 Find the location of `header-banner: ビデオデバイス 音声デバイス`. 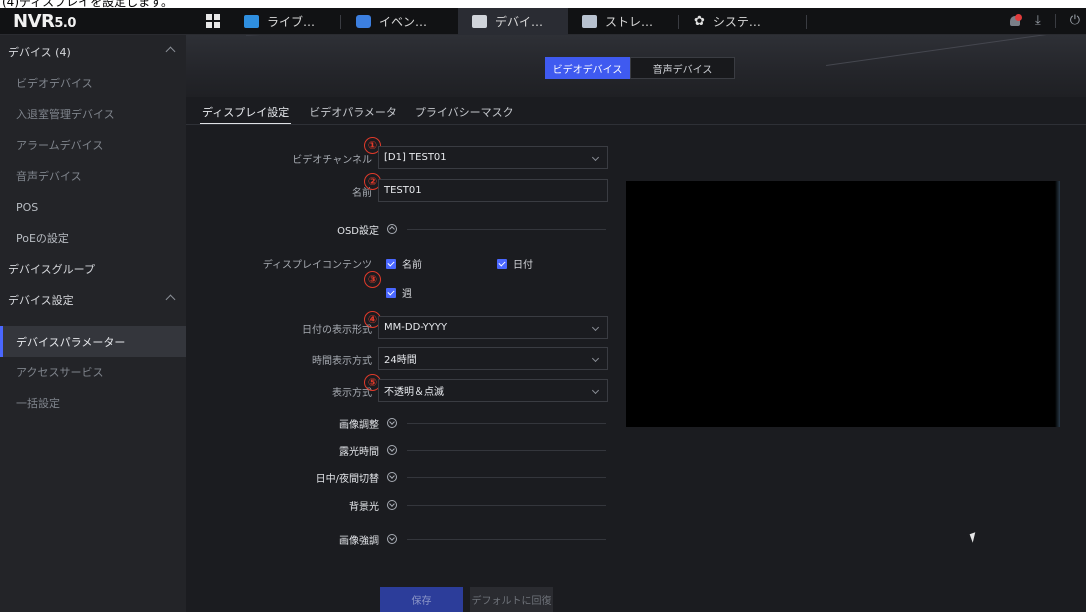

header-banner: ビデオデバイス 音声デバイス is located at coordinates (636, 66).